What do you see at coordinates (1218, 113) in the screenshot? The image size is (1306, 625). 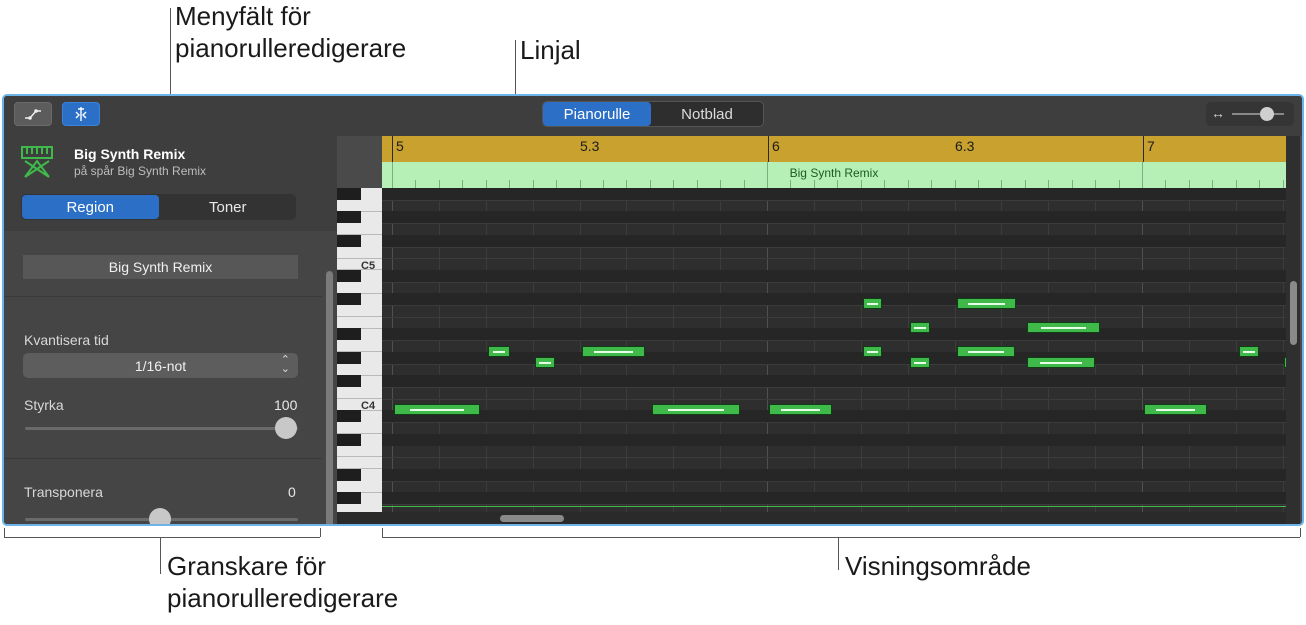 I see `horizontal-zoom-icon: ↔` at bounding box center [1218, 113].